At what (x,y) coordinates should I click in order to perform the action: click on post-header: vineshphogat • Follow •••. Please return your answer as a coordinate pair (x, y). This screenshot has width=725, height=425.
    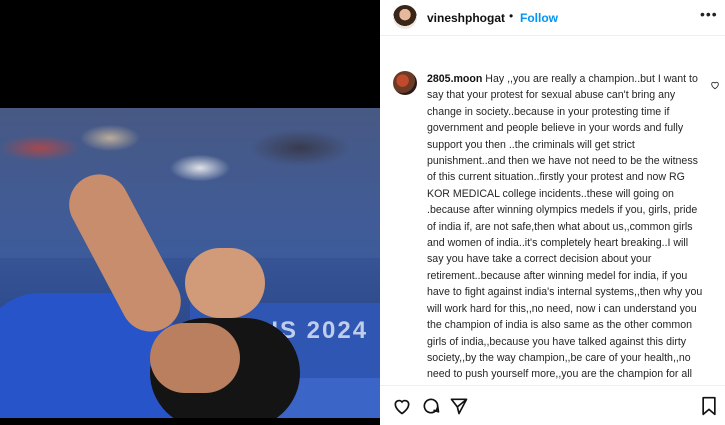
    Looking at the image, I should click on (552, 18).